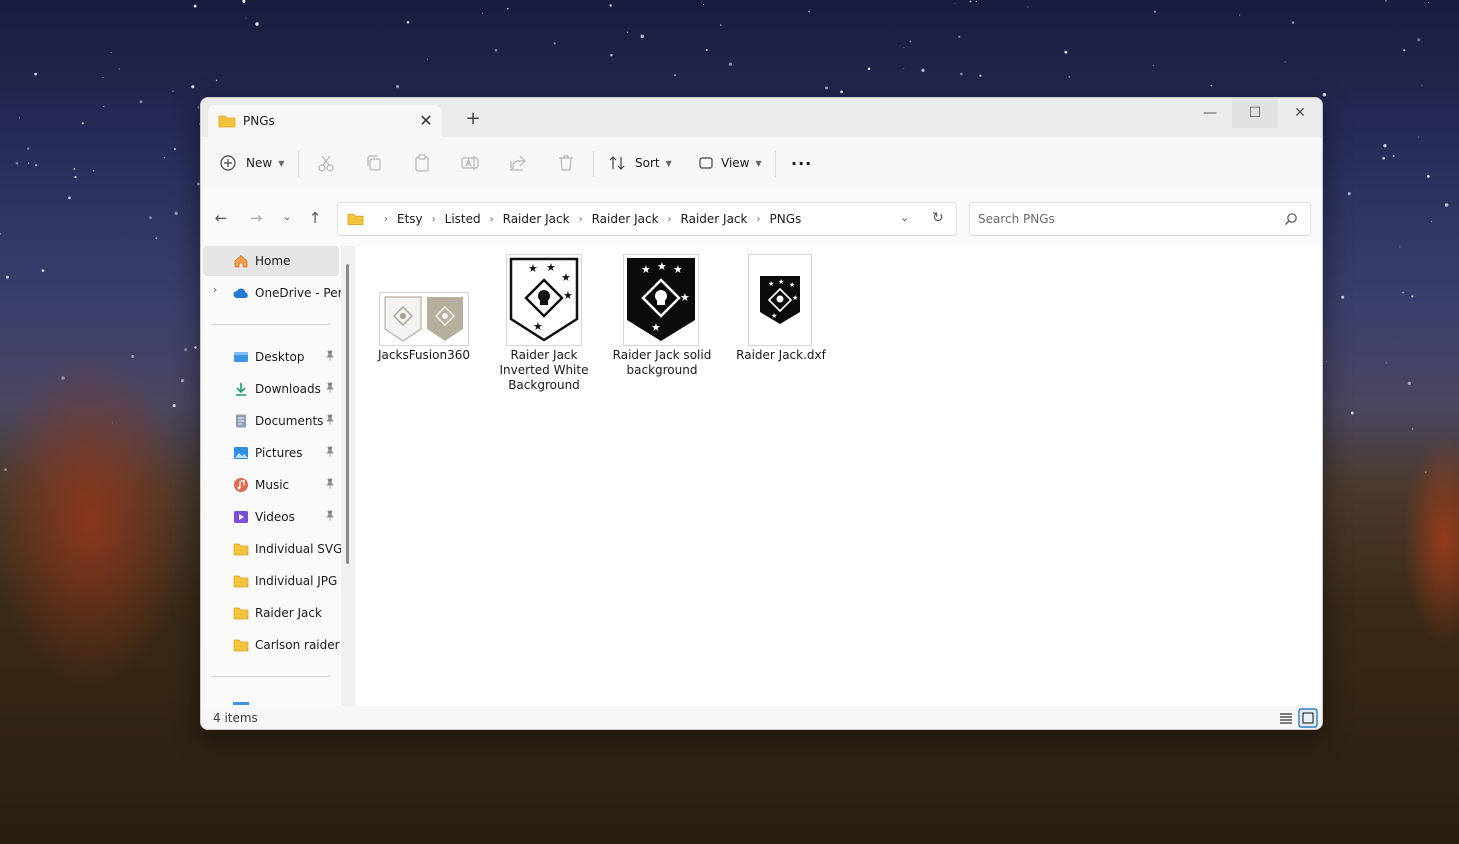 Image resolution: width=1459 pixels, height=844 pixels. What do you see at coordinates (625, 219) in the screenshot?
I see `breadcrumb-raider-jack-2: Raider Jack` at bounding box center [625, 219].